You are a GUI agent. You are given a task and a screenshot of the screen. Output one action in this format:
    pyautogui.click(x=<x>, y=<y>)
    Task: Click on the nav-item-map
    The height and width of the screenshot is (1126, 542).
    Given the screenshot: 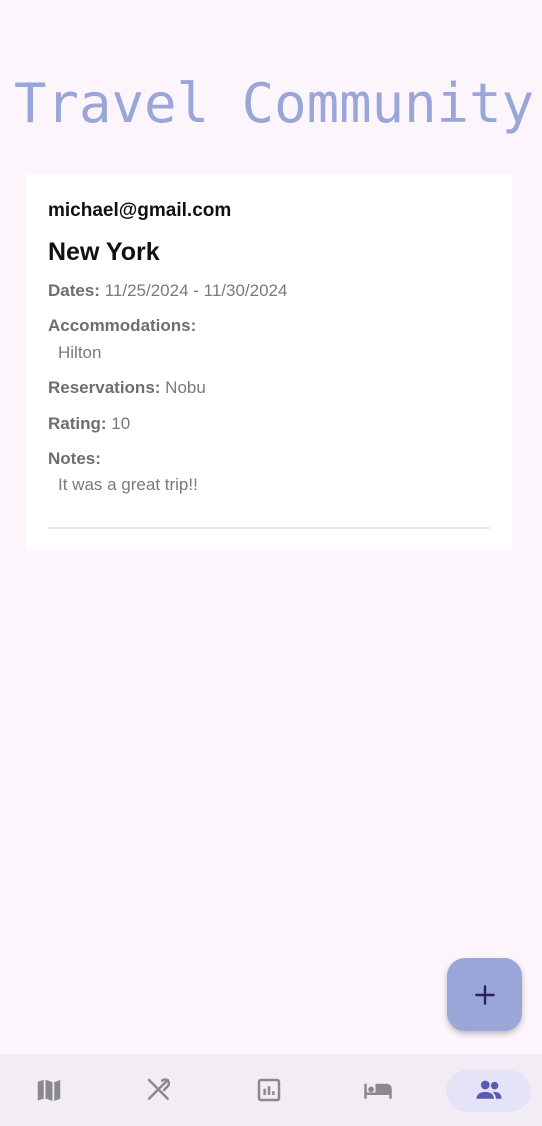 What is the action you would take?
    pyautogui.click(x=49, y=1090)
    